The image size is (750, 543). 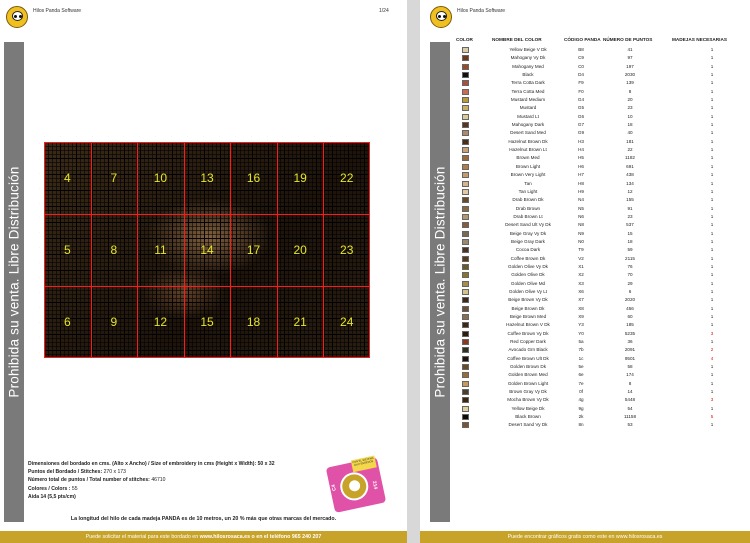 What do you see at coordinates (14, 282) in the screenshot?
I see `sidebar-banner: Prohibida su venta. Libre Distribución` at bounding box center [14, 282].